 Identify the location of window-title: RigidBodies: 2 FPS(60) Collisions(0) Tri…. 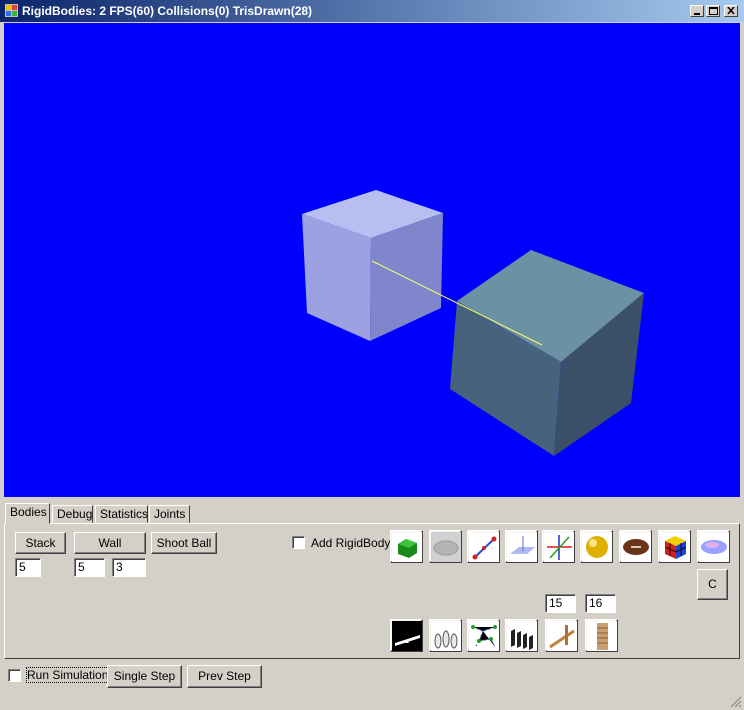
(167, 11).